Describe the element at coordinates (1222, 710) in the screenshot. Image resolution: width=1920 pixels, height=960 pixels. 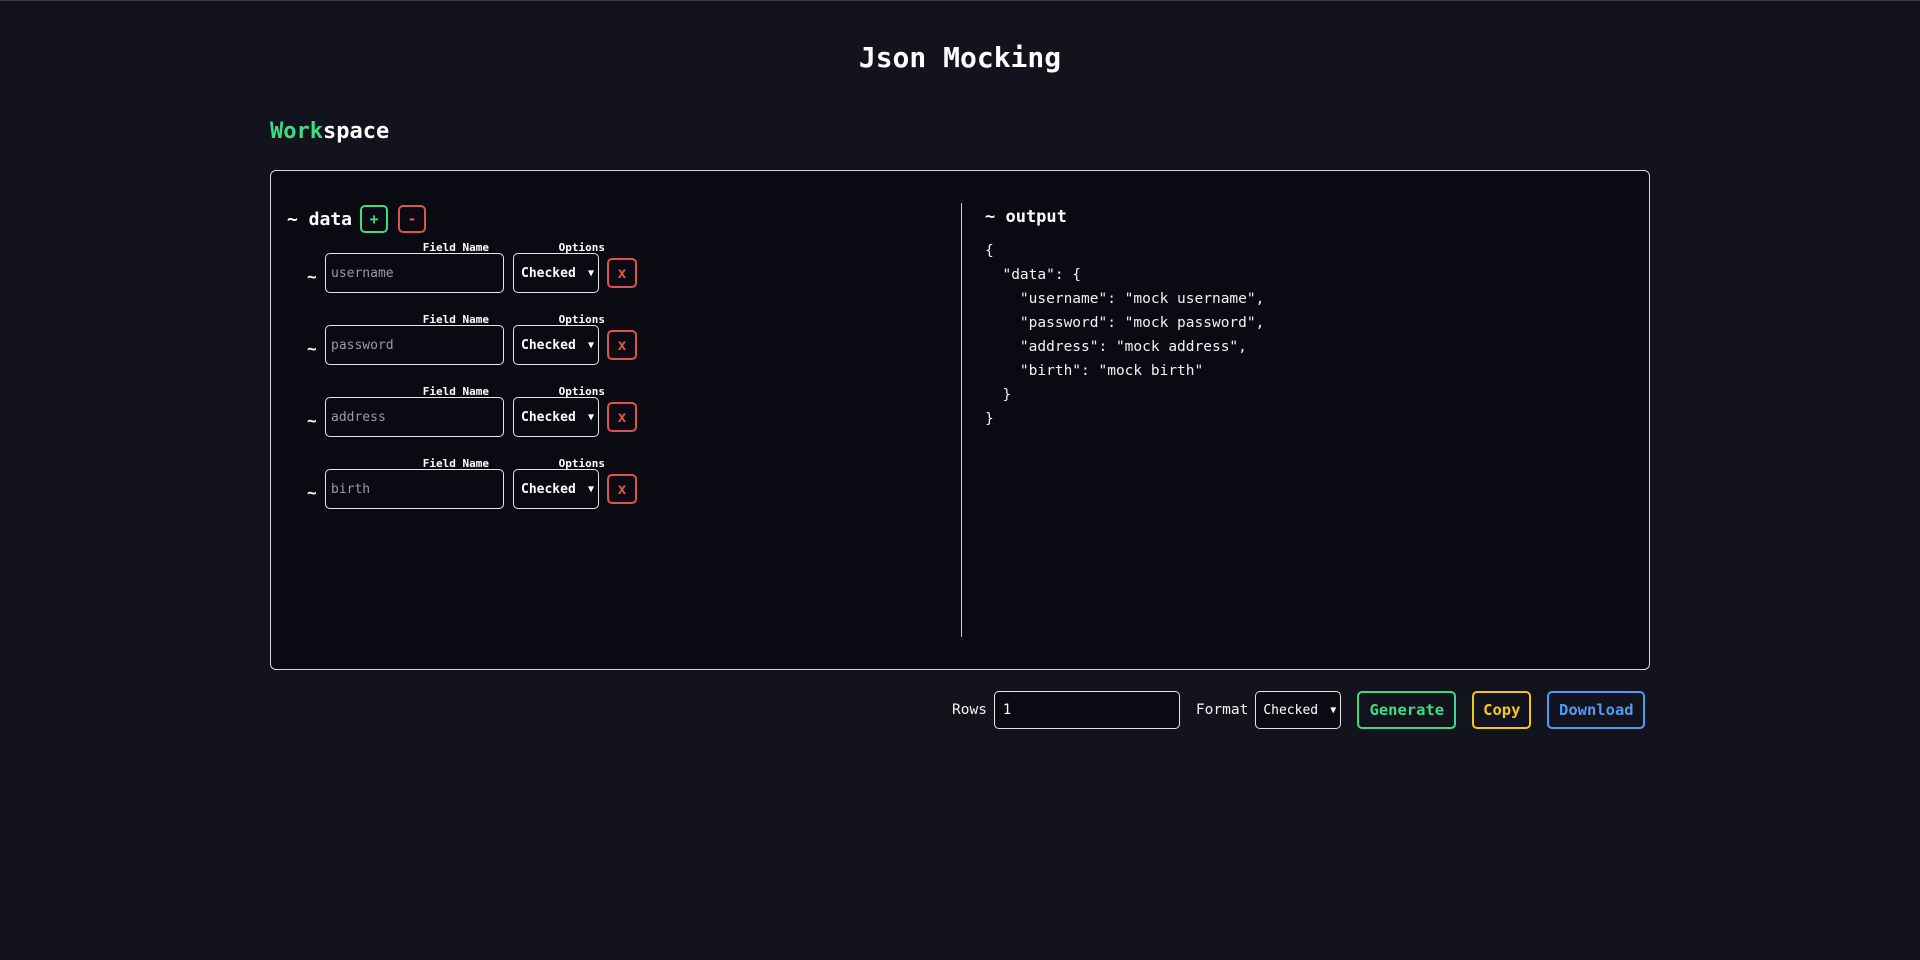
I see `format-label: Format` at that location.